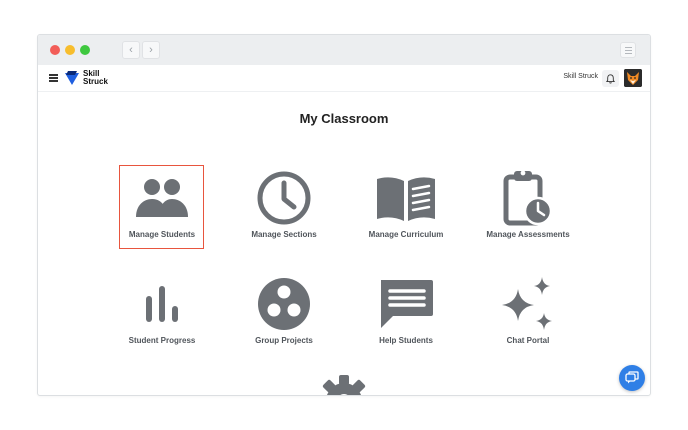 This screenshot has height=430, width=688. Describe the element at coordinates (406, 198) in the screenshot. I see `book-icon` at that location.